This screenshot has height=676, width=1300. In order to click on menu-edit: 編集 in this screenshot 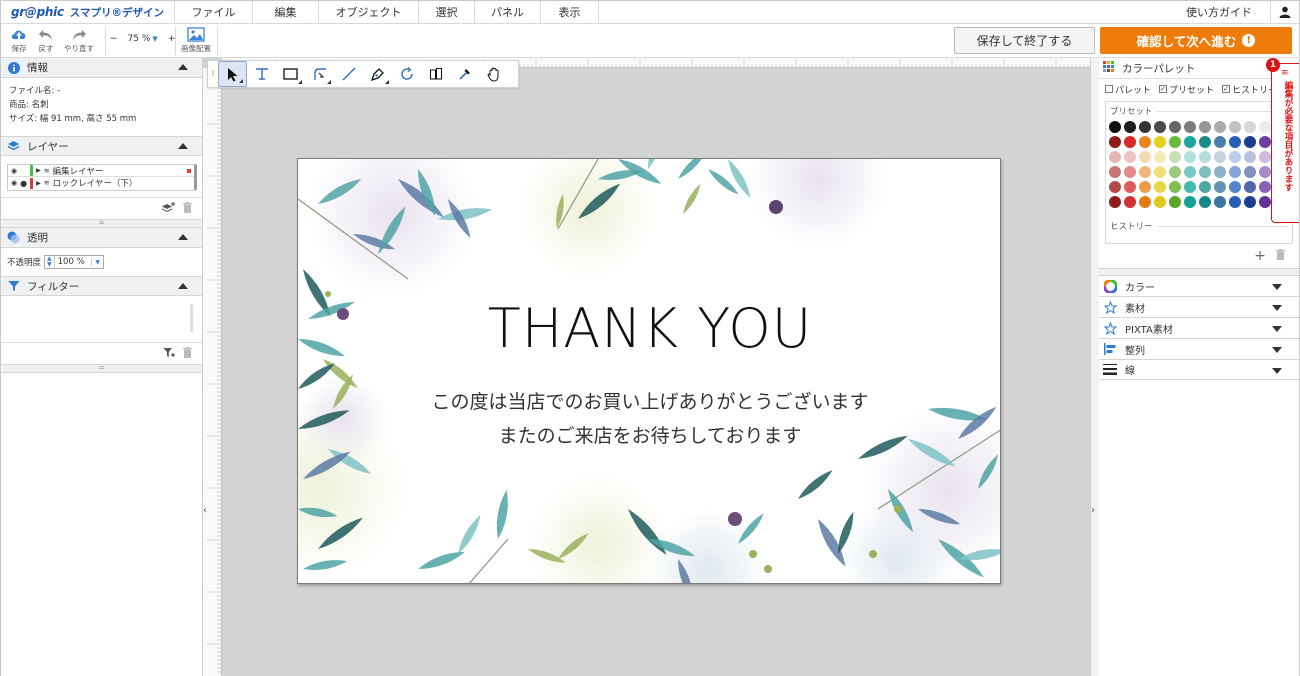, I will do `click(286, 12)`.